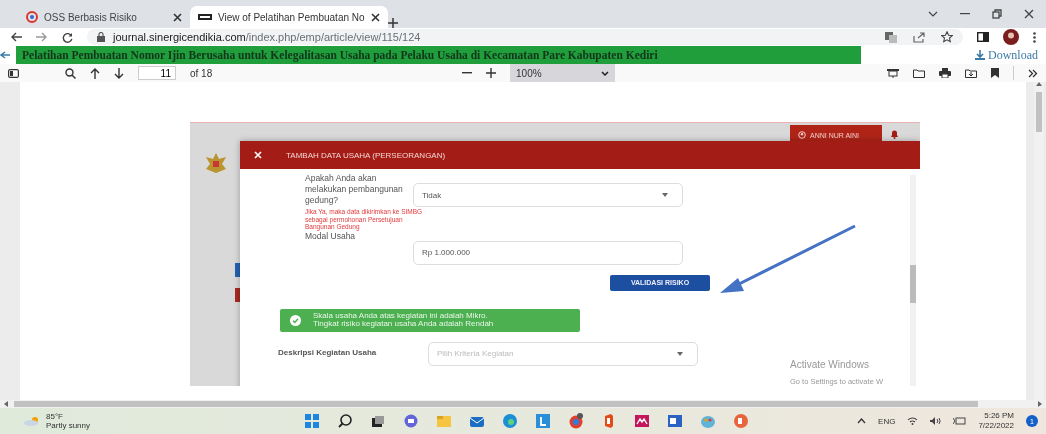  What do you see at coordinates (164, 421) in the screenshot?
I see `weather-widget: 85°F Partly sunny` at bounding box center [164, 421].